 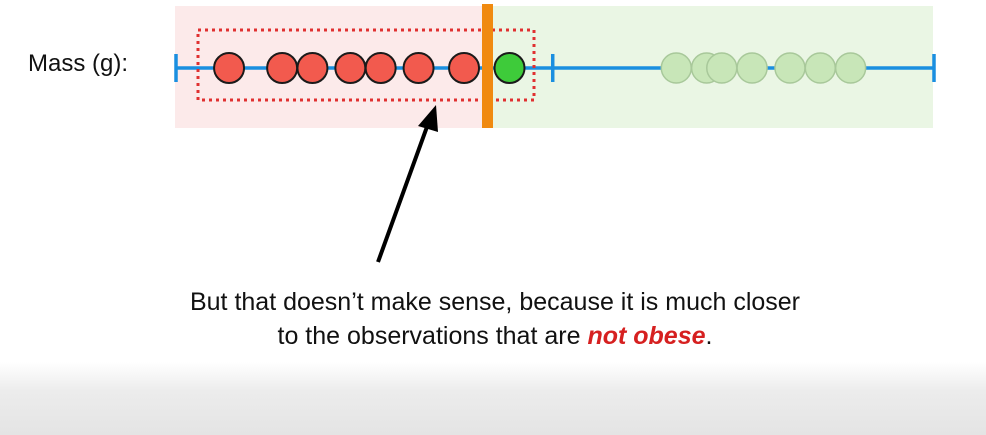 I want to click on caption-emphasis: not obese, so click(x=646, y=336).